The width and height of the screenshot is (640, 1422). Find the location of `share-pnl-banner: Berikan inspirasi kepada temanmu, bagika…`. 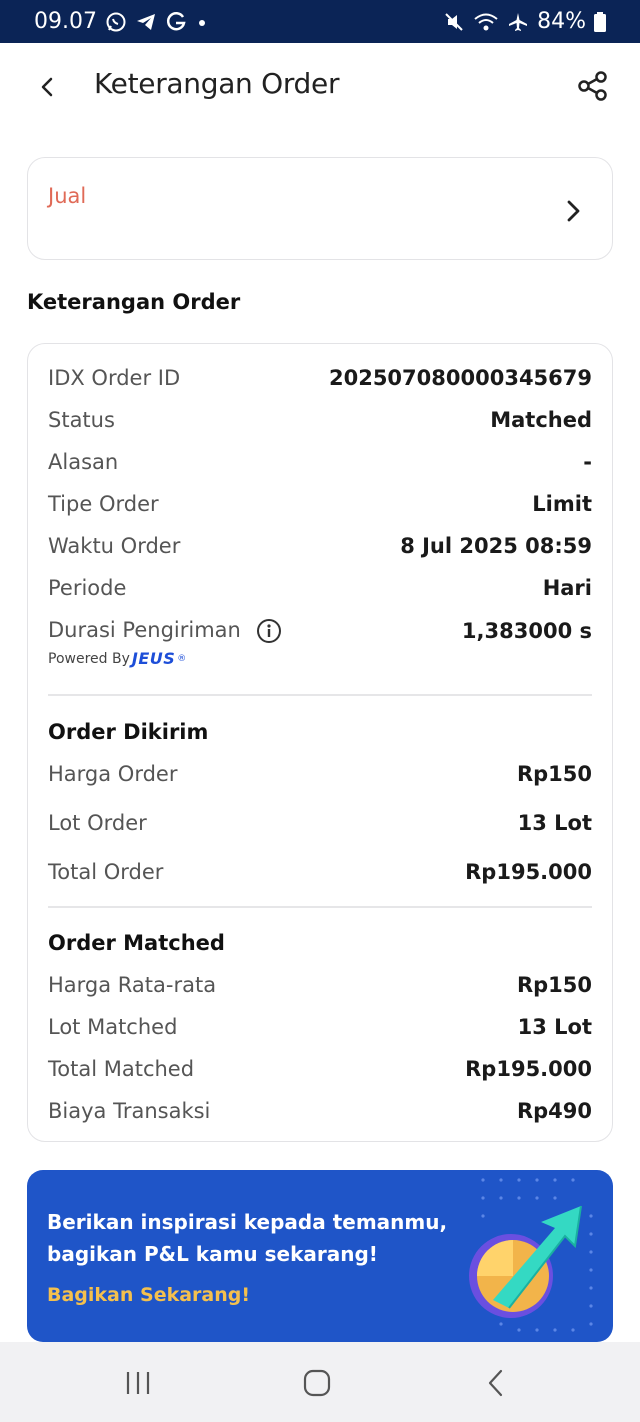

share-pnl-banner: Berikan inspirasi kepada temanmu, bagika… is located at coordinates (320, 1256).